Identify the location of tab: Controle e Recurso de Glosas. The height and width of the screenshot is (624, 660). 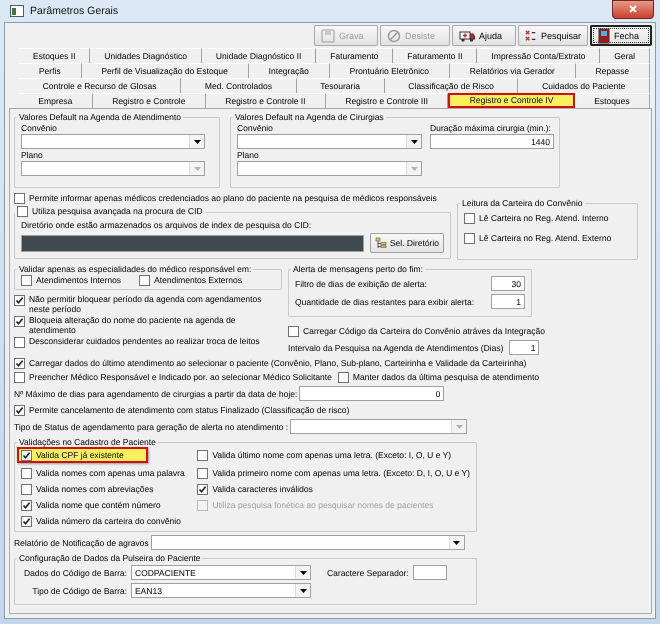
(100, 85).